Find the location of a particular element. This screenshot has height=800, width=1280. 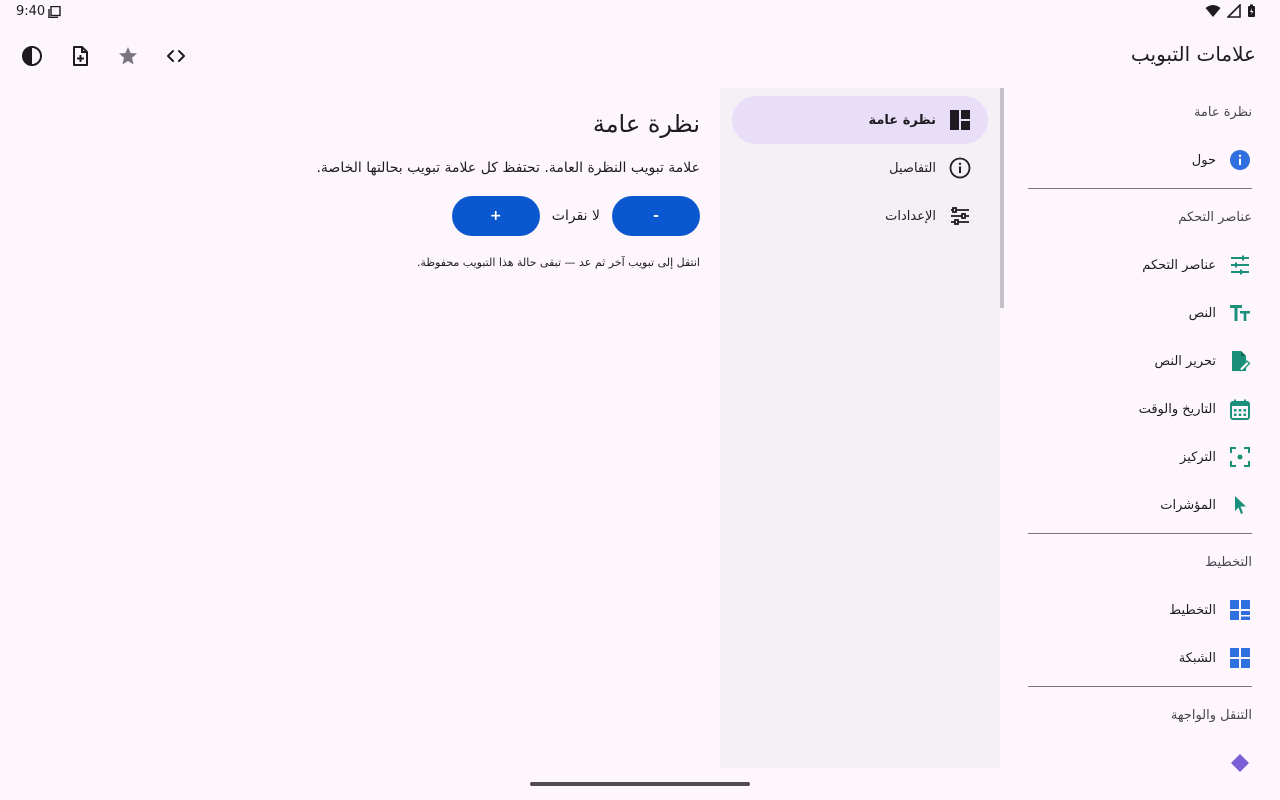

tab-overview: نظرة عامة is located at coordinates (860, 120).